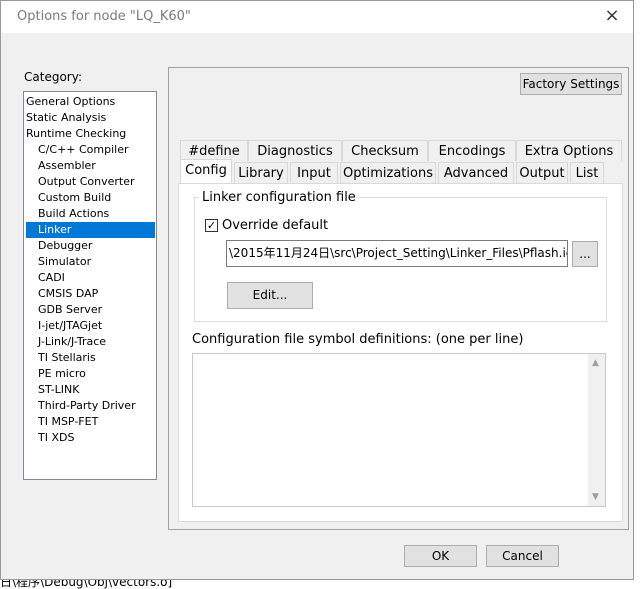  Describe the element at coordinates (90, 342) in the screenshot. I see `category-item: J-Link/J-Trace` at that location.